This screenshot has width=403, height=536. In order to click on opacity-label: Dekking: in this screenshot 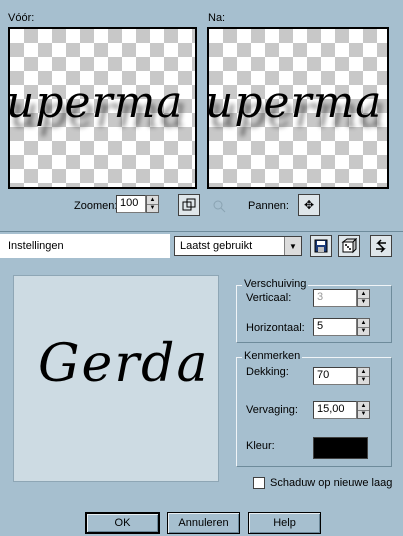, I will do `click(267, 372)`.